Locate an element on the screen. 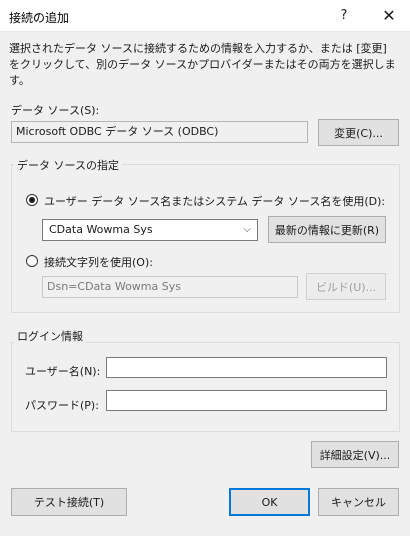 The height and width of the screenshot is (536, 410). radio-use-connection-string is located at coordinates (32, 261).